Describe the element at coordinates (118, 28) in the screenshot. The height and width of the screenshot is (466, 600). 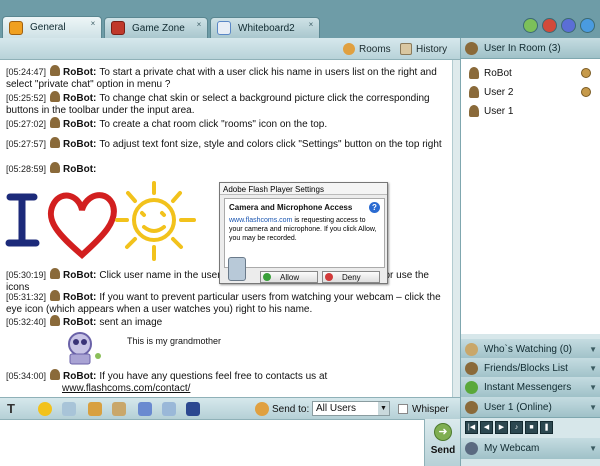
I see `game-icon` at that location.